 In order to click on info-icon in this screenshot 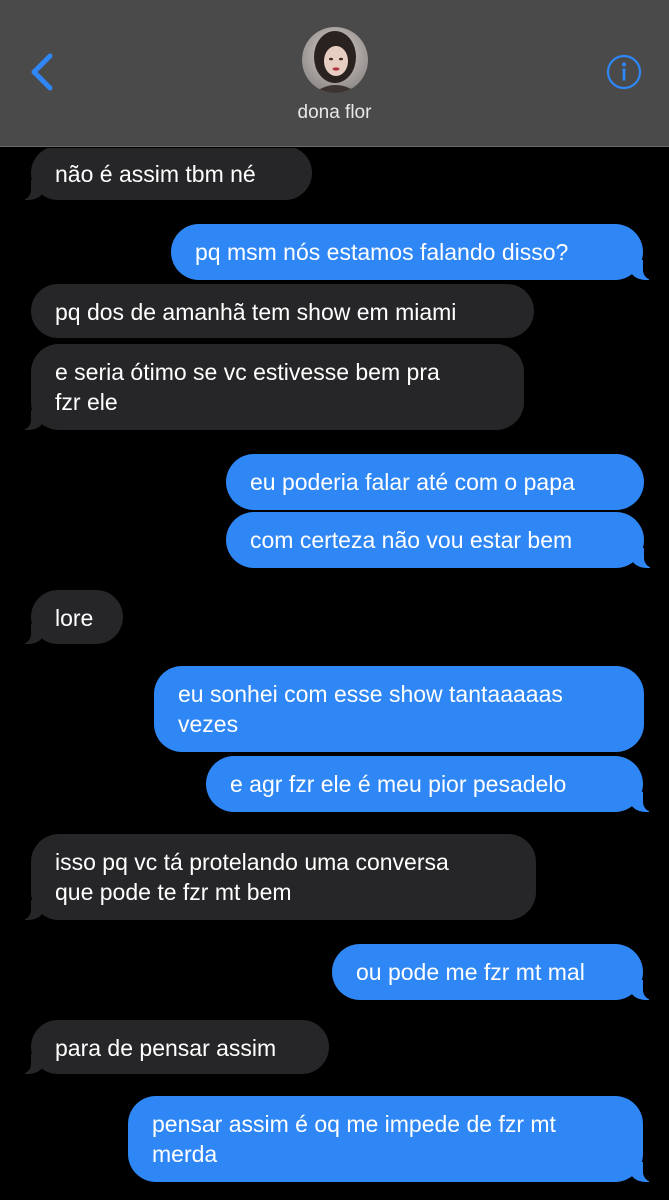, I will do `click(624, 72)`.